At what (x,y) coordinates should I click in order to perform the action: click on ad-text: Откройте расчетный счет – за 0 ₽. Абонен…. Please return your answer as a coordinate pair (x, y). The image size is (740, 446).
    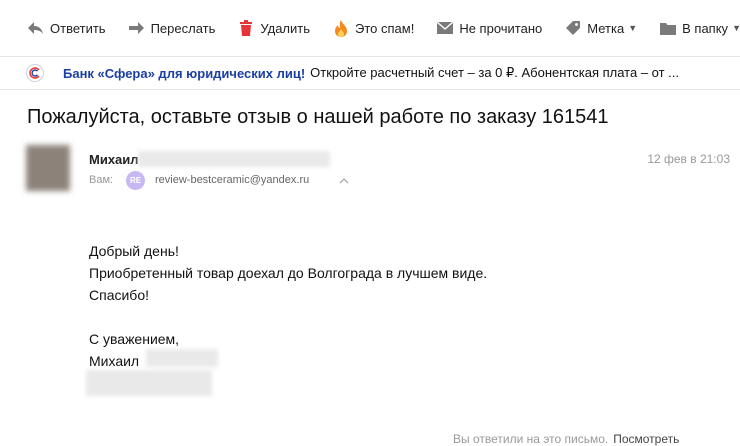
    Looking at the image, I should click on (495, 72).